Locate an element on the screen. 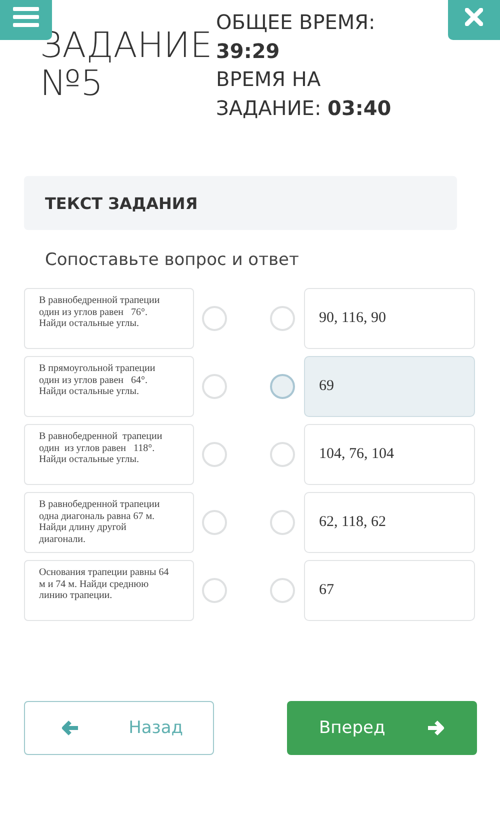 The image size is (500, 823). answer-card: 90, 116, 90 is located at coordinates (389, 318).